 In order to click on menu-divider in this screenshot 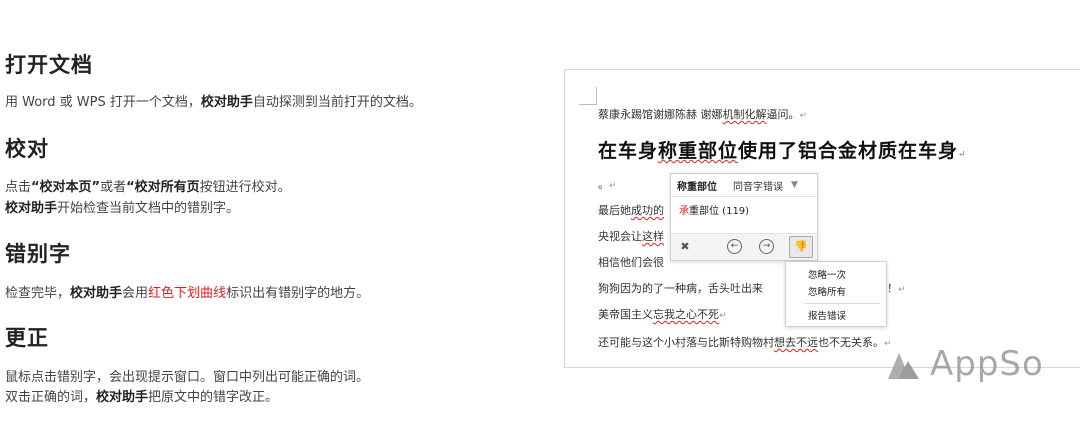, I will do `click(842, 303)`.